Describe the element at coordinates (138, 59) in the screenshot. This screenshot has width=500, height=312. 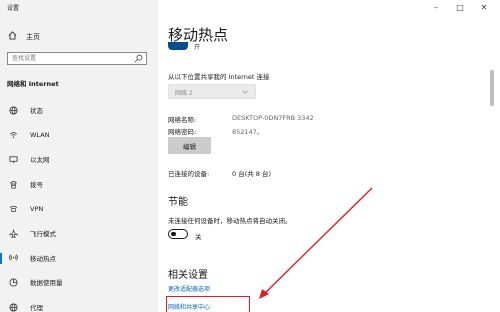
I see `search-icon` at that location.